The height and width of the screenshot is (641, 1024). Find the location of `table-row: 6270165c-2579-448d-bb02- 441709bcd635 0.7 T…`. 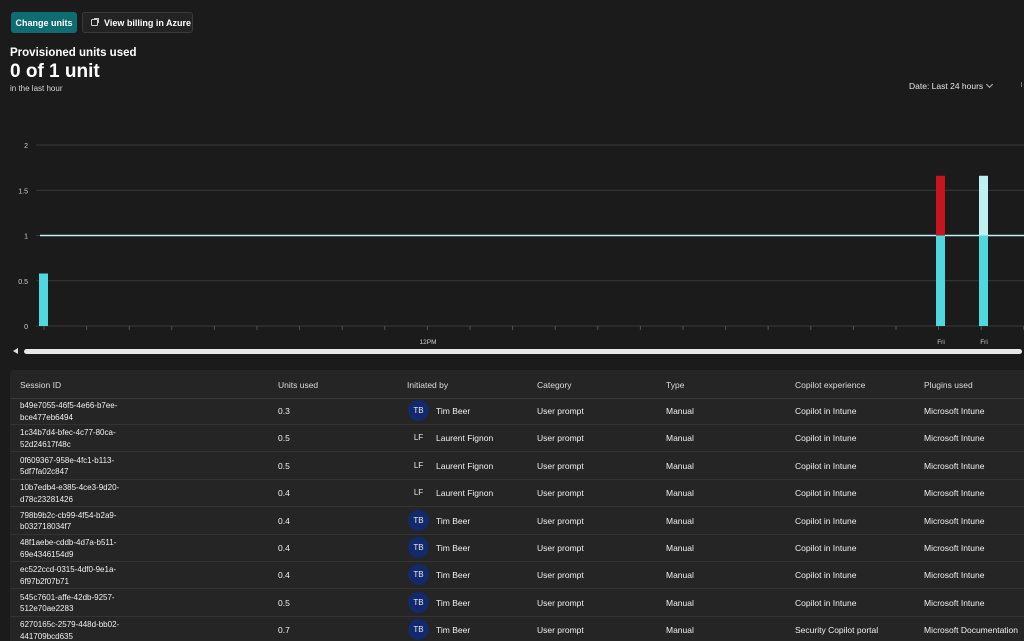

table-row: 6270165c-2579-448d-bb02- 441709bcd635 0.7 T… is located at coordinates (517, 628).